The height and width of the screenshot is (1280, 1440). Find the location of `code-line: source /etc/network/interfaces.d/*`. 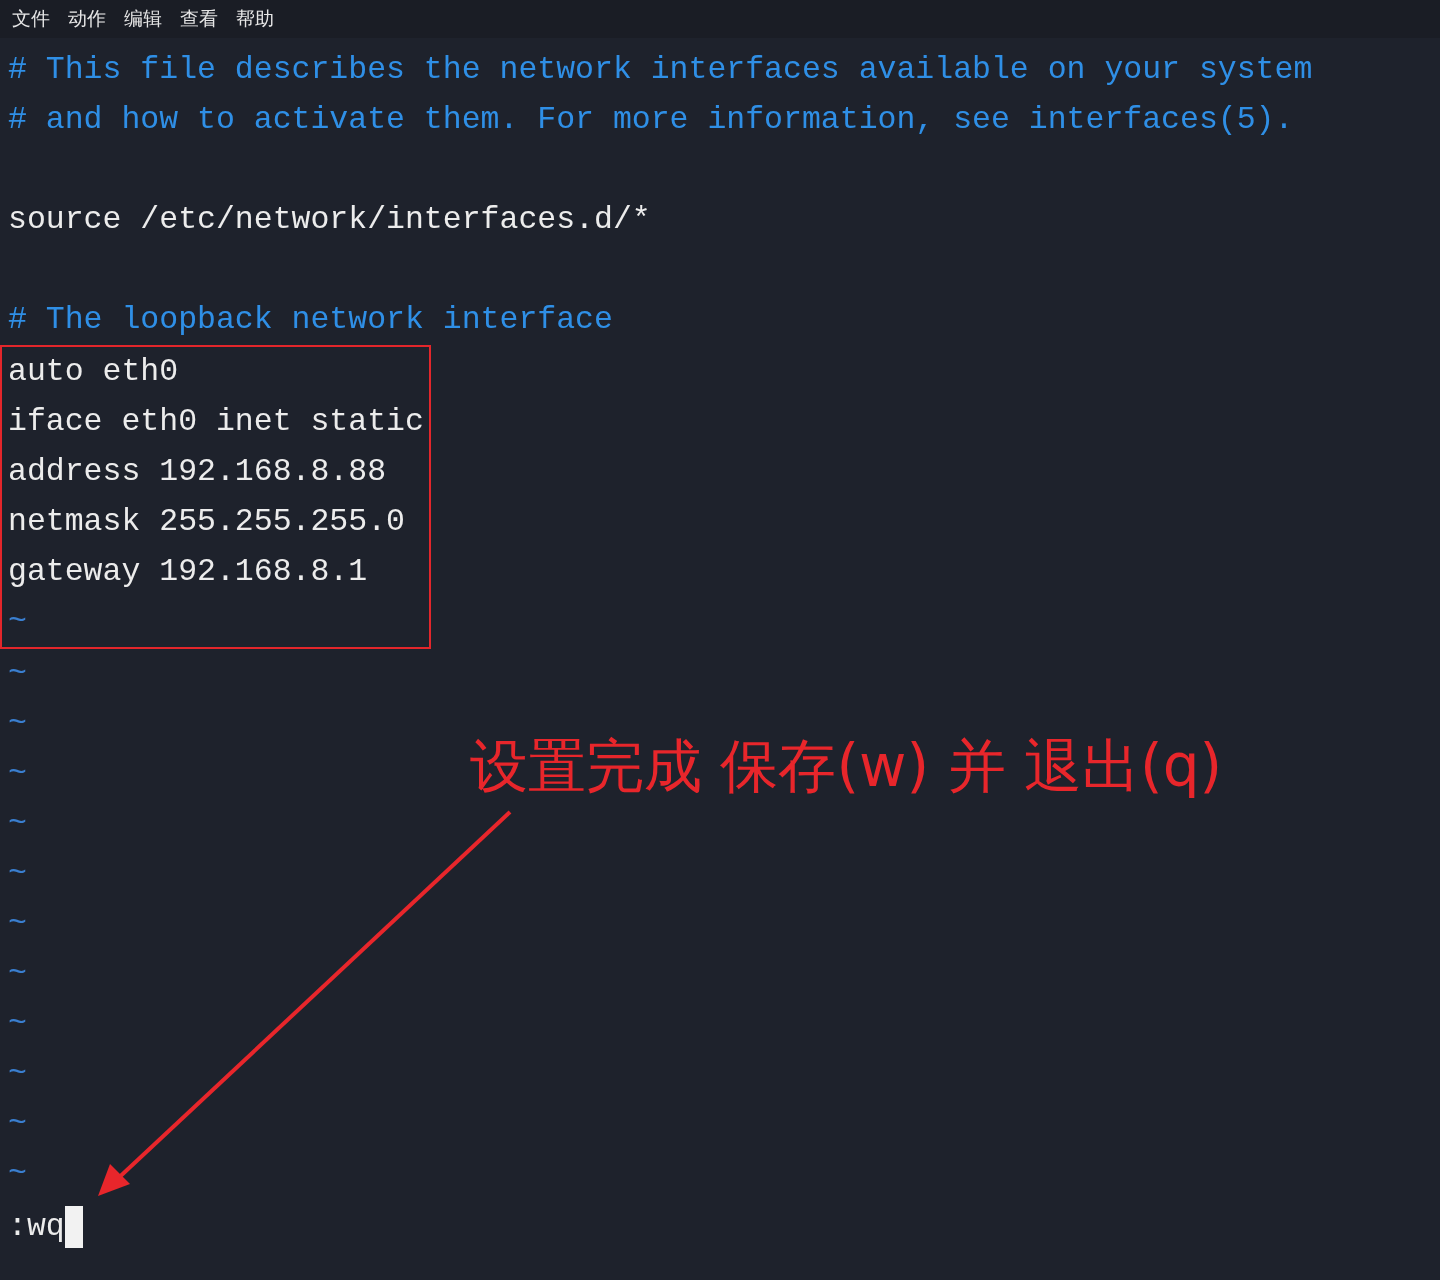

code-line: source /etc/network/interfaces.d/* is located at coordinates (329, 219).